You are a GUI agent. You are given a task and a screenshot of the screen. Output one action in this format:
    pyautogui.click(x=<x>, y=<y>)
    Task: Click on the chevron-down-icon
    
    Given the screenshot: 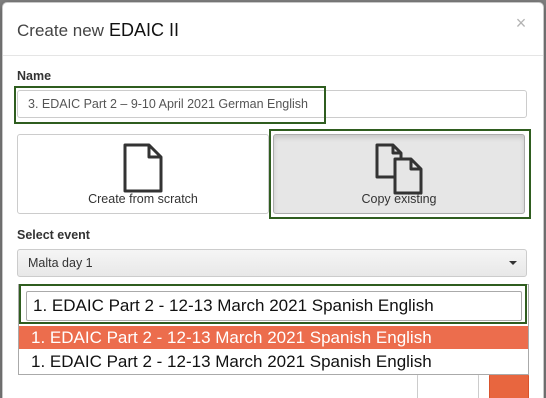 What is the action you would take?
    pyautogui.click(x=513, y=263)
    